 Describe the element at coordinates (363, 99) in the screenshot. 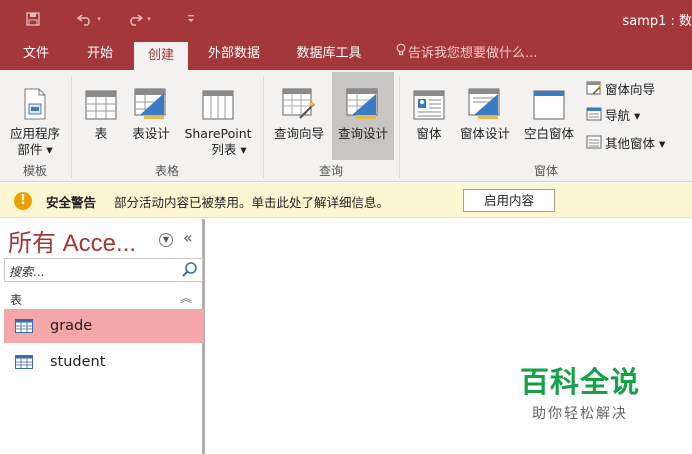

I see `query-design-icon` at that location.